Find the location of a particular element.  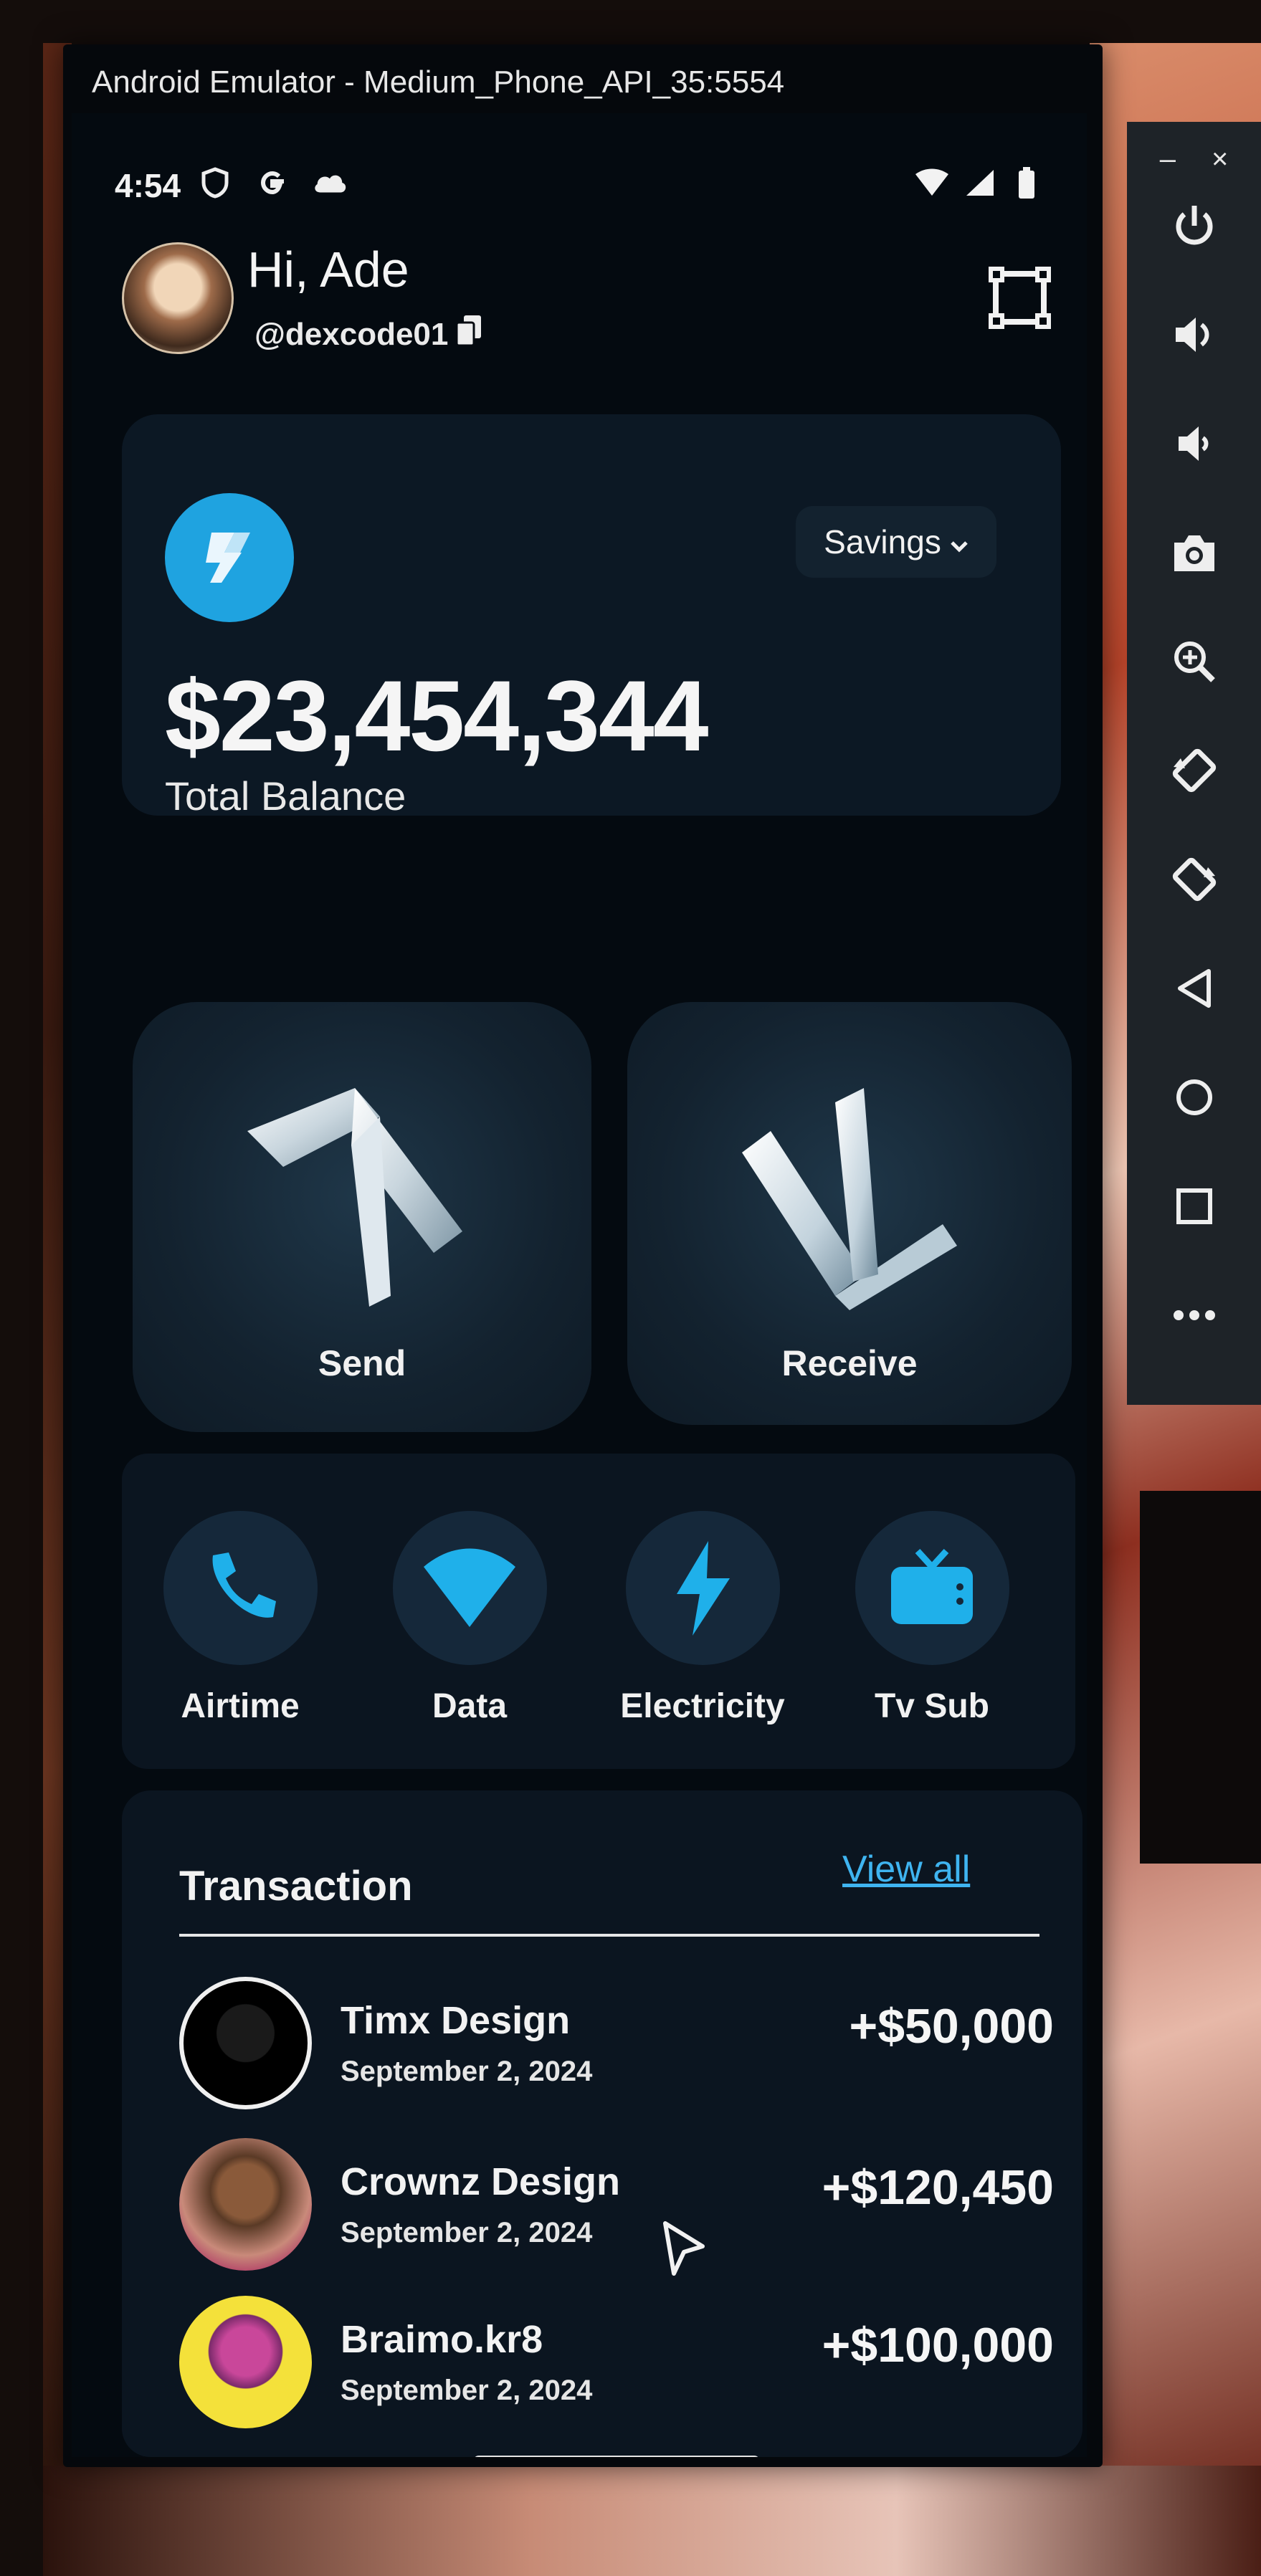

volume-down-icon is located at coordinates (1194, 444).